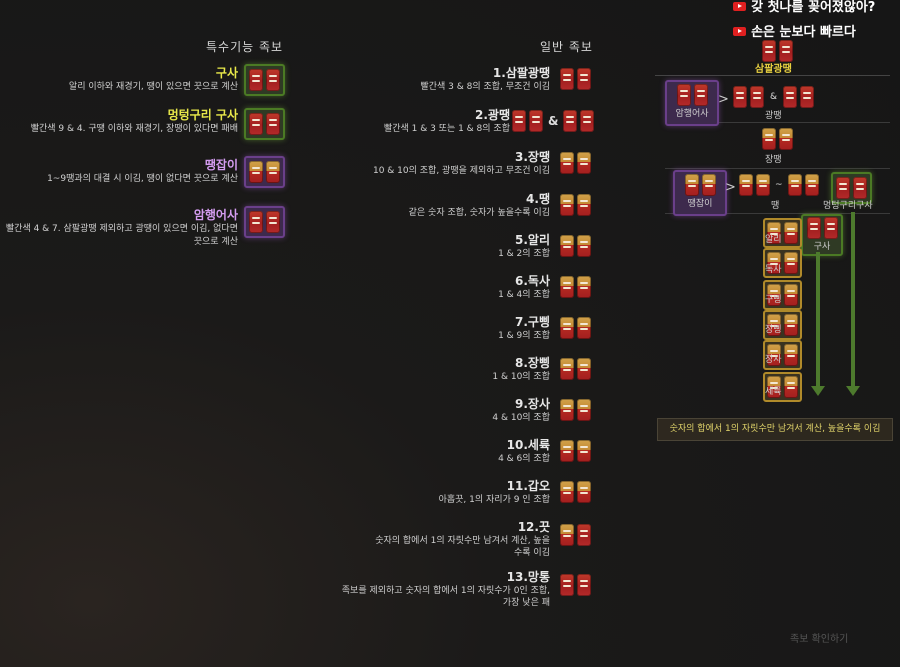  What do you see at coordinates (485, 79) in the screenshot?
I see `normal-combo: 1.삼팔광땡 빨간색 3 & 8의 조합, 무조건 이김` at bounding box center [485, 79].